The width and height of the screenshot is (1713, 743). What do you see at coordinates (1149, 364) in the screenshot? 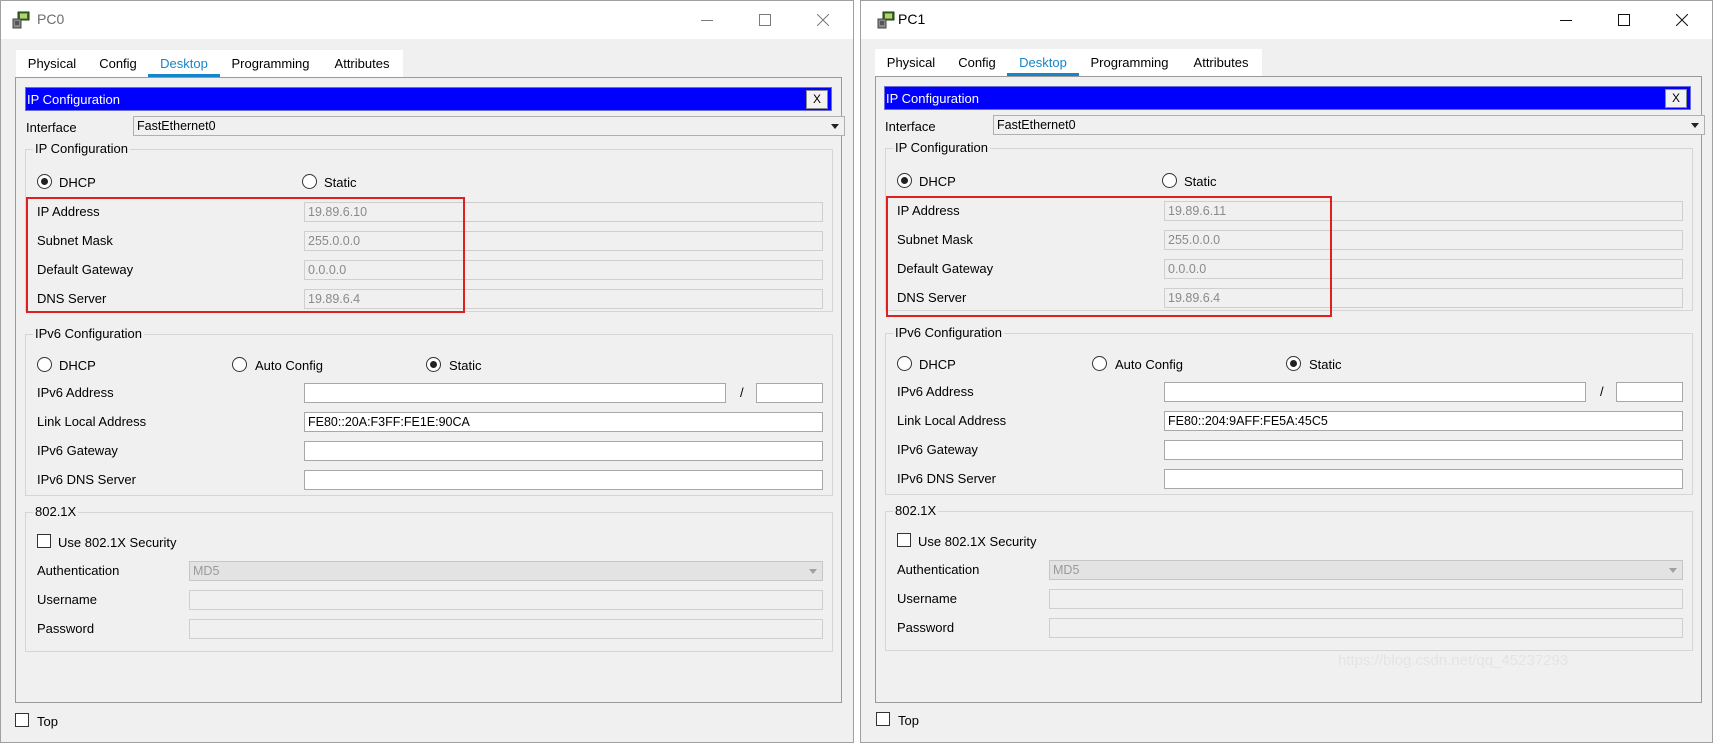
I see `ipv6-auto-config-label: Auto Config` at bounding box center [1149, 364].